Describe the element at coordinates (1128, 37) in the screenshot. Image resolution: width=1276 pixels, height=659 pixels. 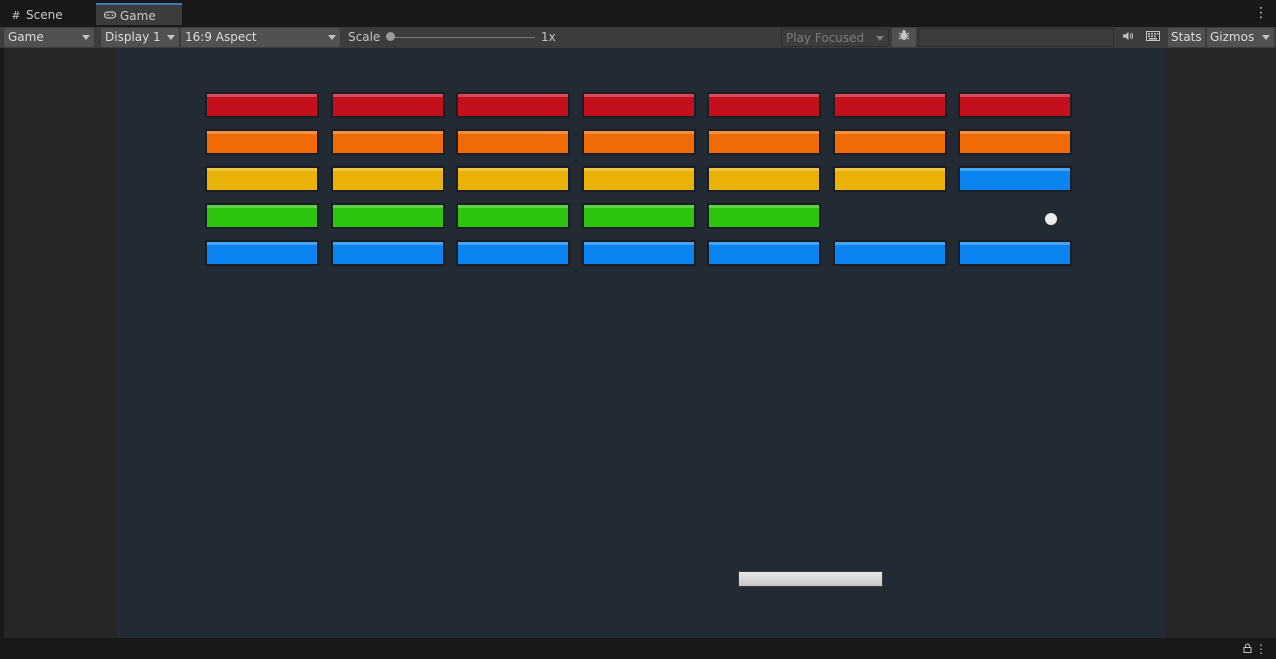
I see `mute-audio-icon` at that location.